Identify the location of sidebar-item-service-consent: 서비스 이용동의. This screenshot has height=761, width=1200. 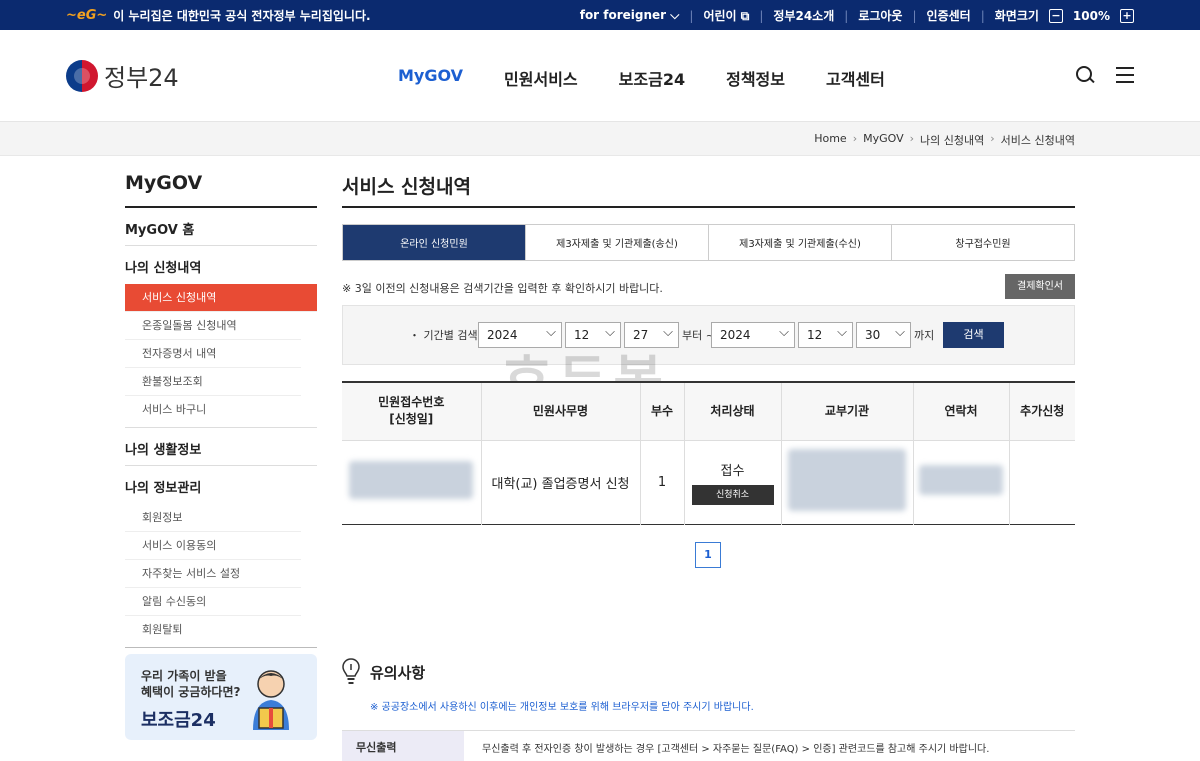
(213, 546).